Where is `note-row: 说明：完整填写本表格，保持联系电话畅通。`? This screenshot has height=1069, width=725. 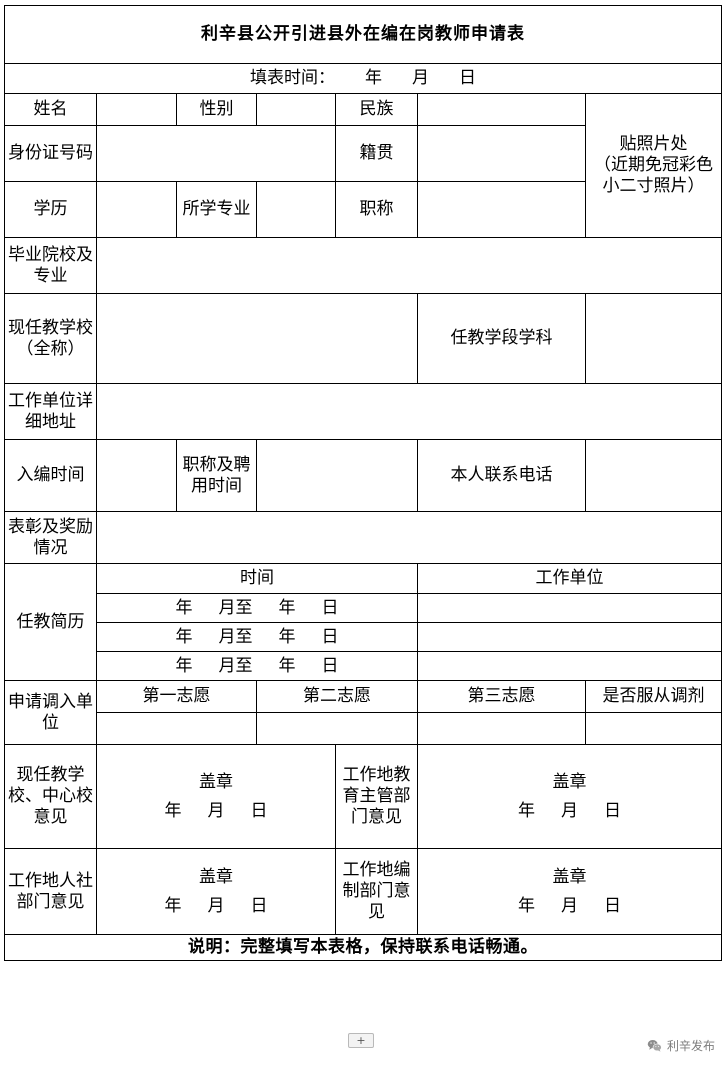
note-row: 说明：完整填写本表格，保持联系电话畅通。 is located at coordinates (363, 947).